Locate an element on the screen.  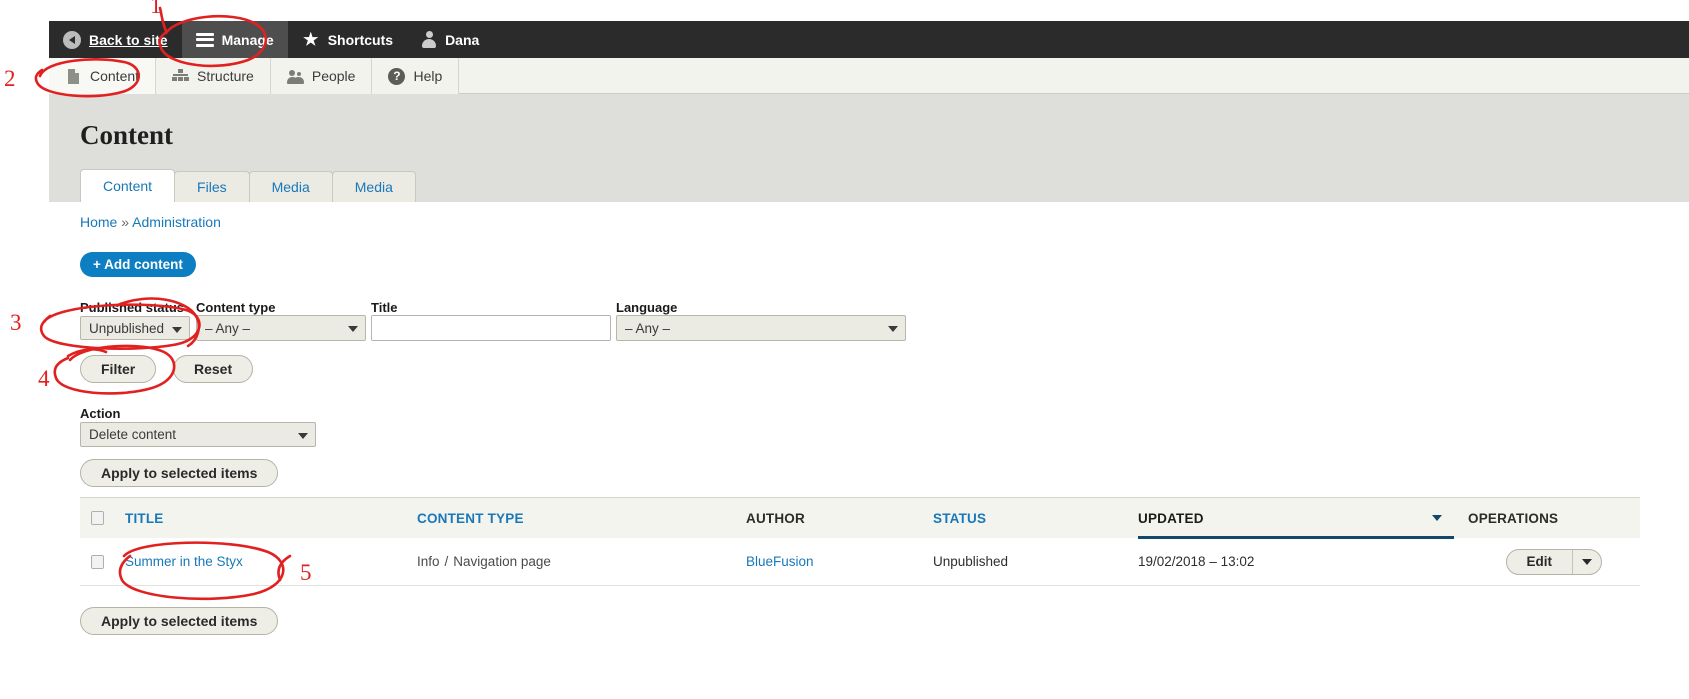
row-author-link: BlueFusion is located at coordinates (780, 561).